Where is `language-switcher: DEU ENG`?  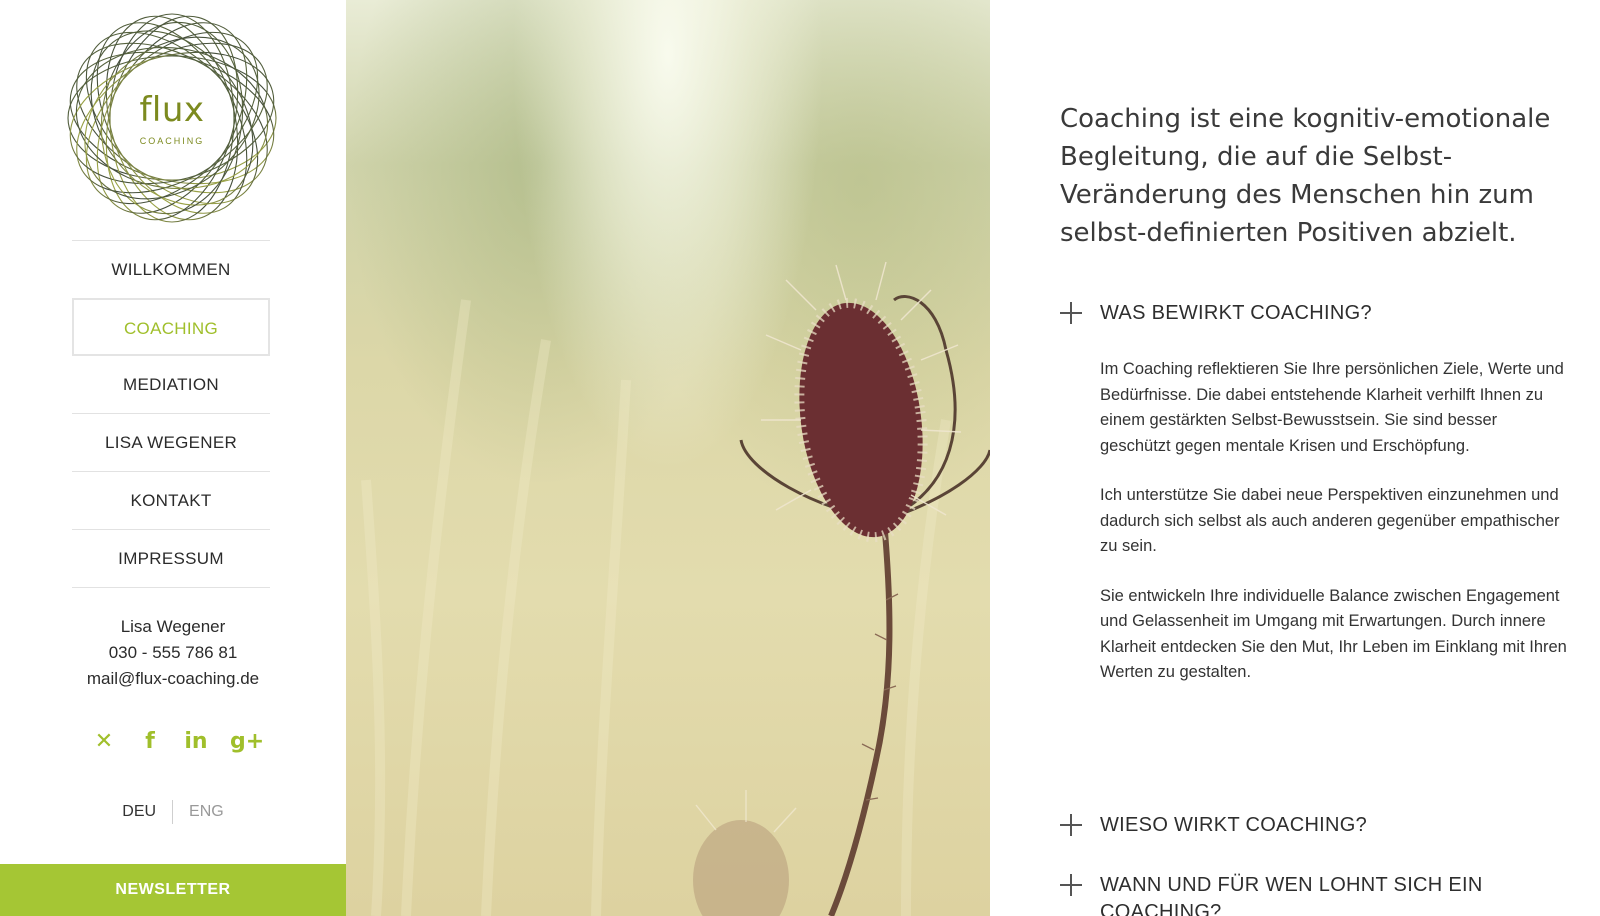 language-switcher: DEU ENG is located at coordinates (173, 812).